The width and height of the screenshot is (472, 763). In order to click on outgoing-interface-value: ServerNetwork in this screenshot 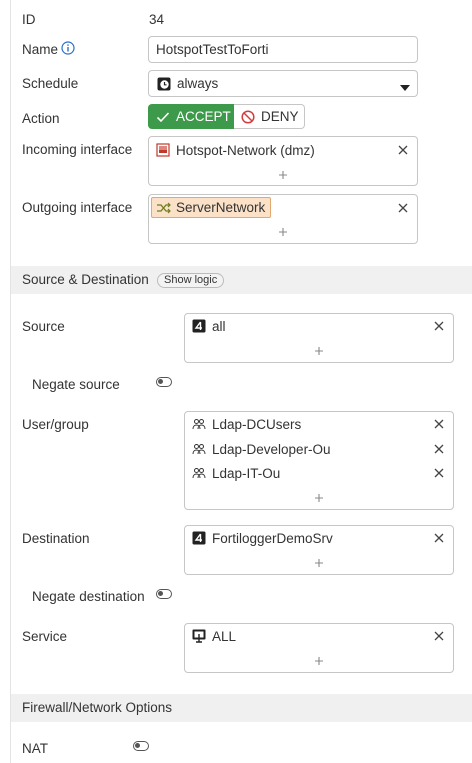, I will do `click(221, 207)`.